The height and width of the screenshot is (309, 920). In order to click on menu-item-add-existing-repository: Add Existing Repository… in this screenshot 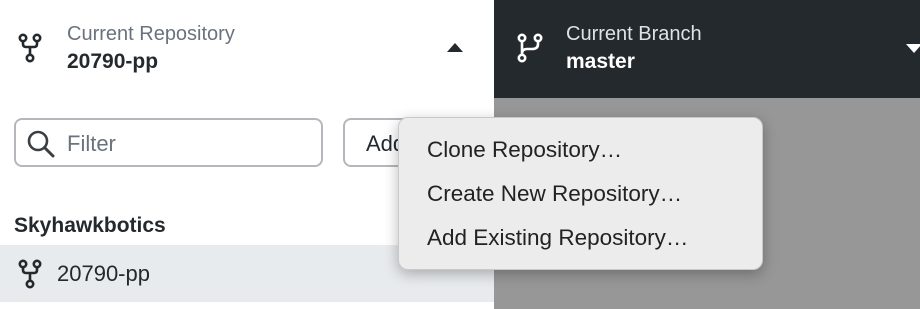, I will do `click(580, 238)`.